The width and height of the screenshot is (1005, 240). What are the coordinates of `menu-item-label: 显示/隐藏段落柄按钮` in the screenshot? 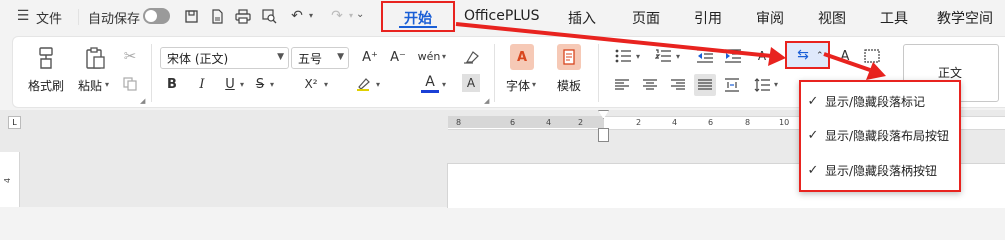 It's located at (881, 170).